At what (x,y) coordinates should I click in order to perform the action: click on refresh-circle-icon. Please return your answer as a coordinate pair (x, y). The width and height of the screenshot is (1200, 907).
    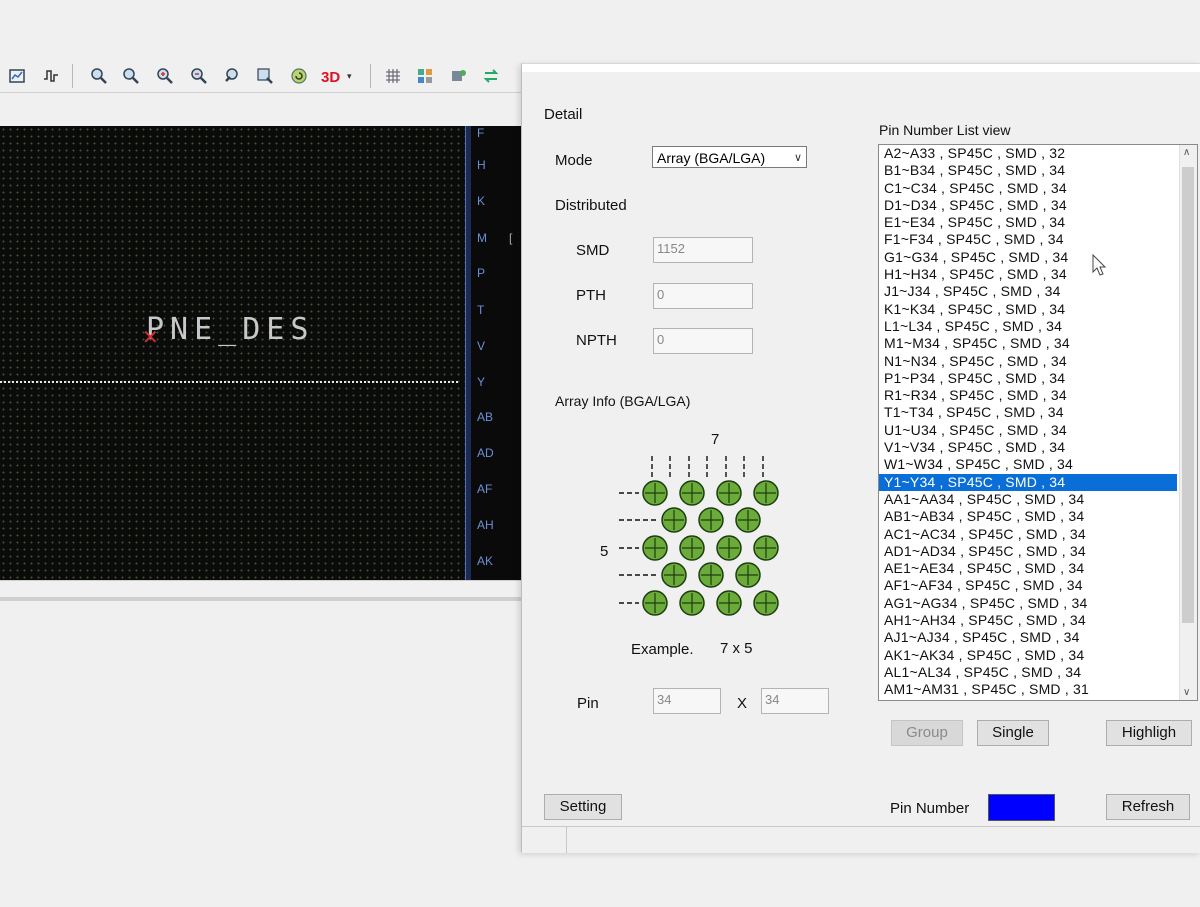
    Looking at the image, I should click on (299, 76).